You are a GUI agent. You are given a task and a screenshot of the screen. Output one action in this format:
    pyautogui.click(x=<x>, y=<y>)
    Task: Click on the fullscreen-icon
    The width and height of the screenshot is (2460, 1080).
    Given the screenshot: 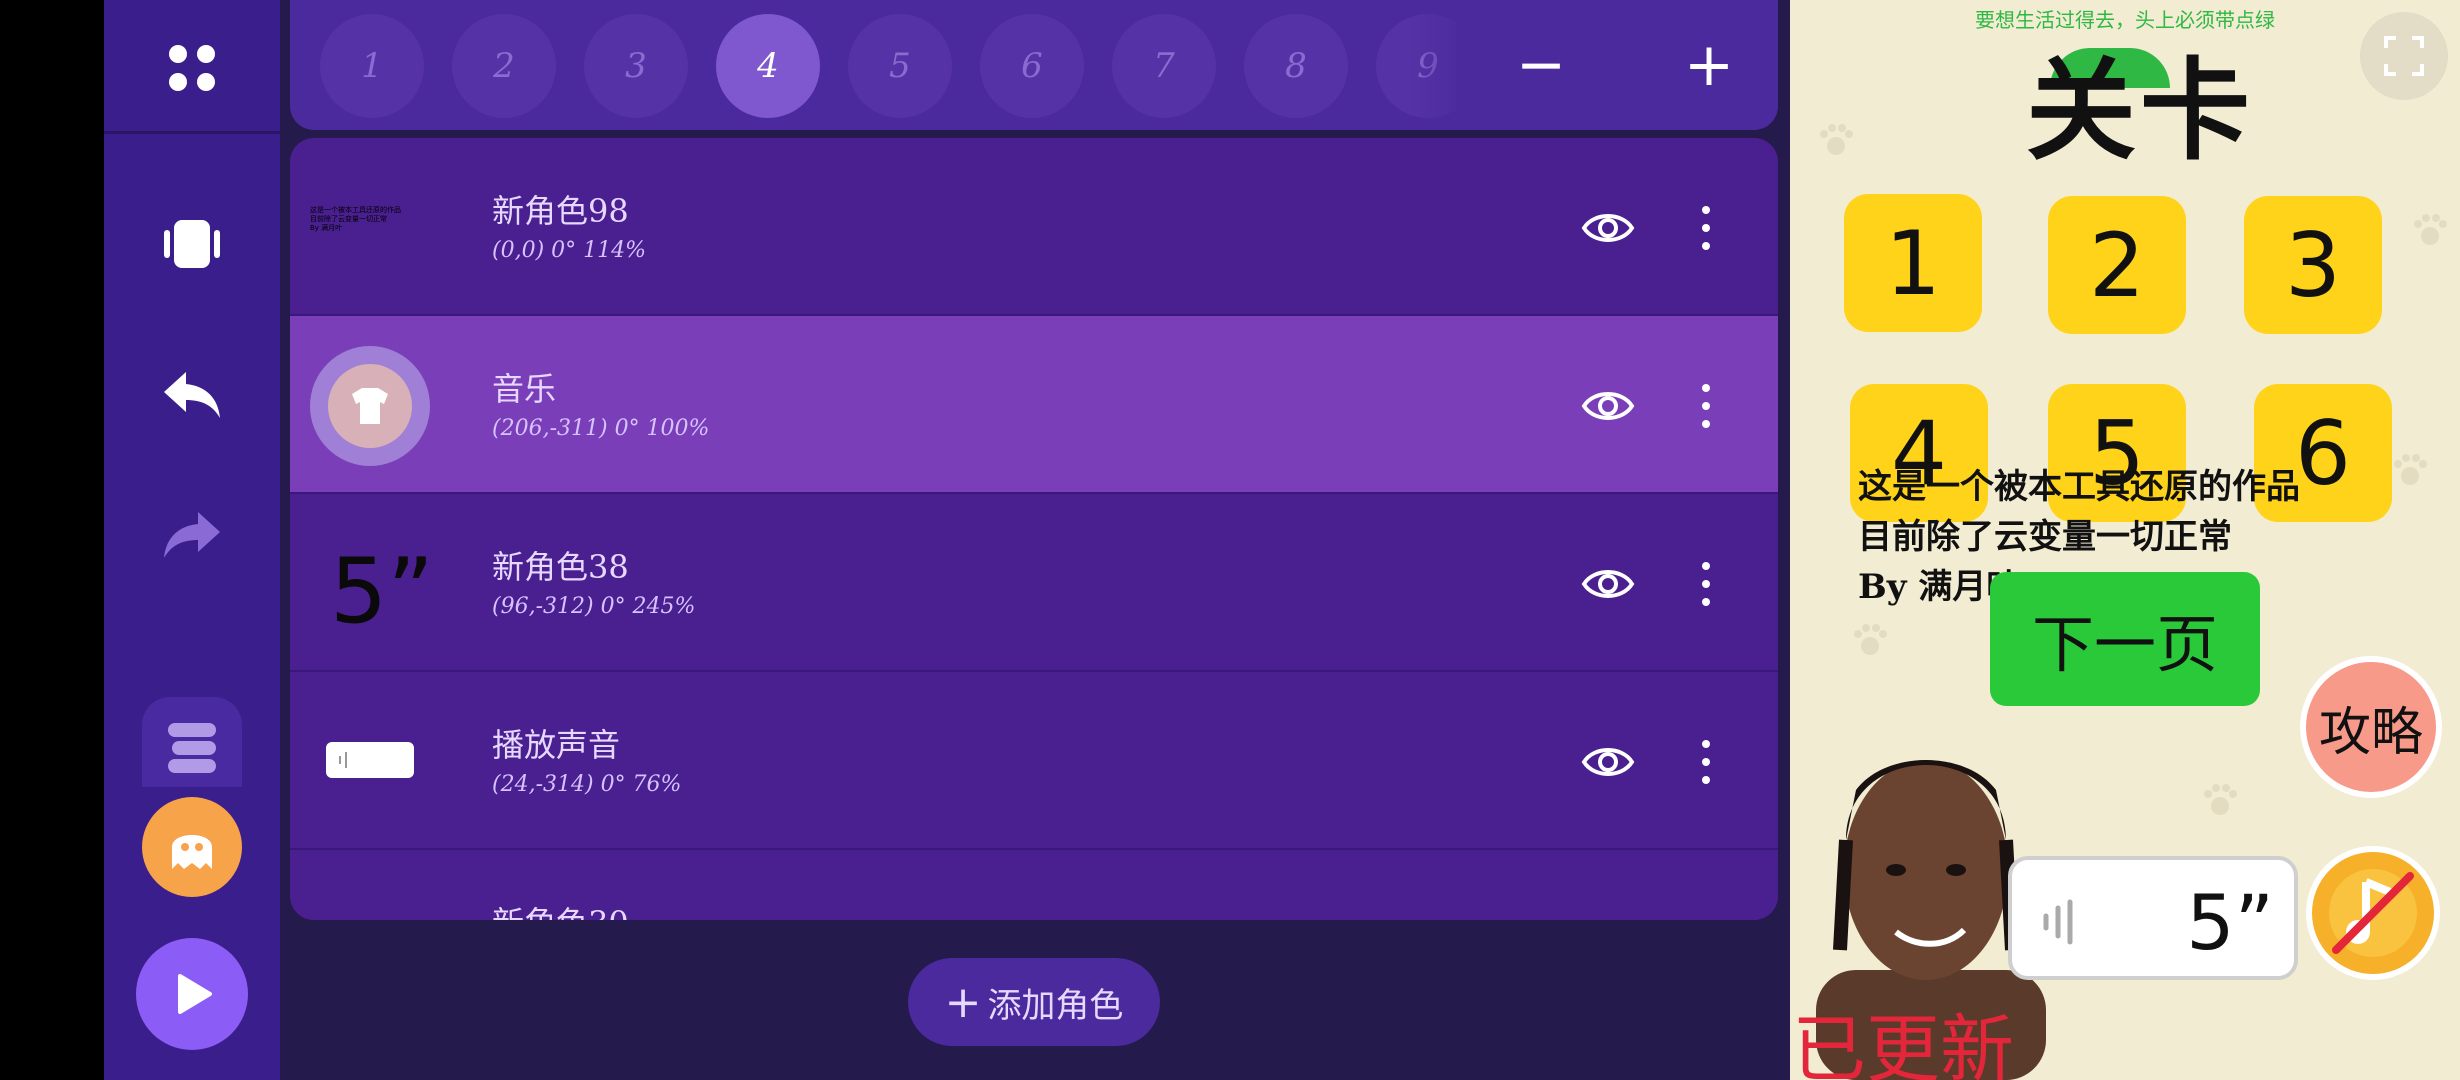 What is the action you would take?
    pyautogui.click(x=2404, y=56)
    